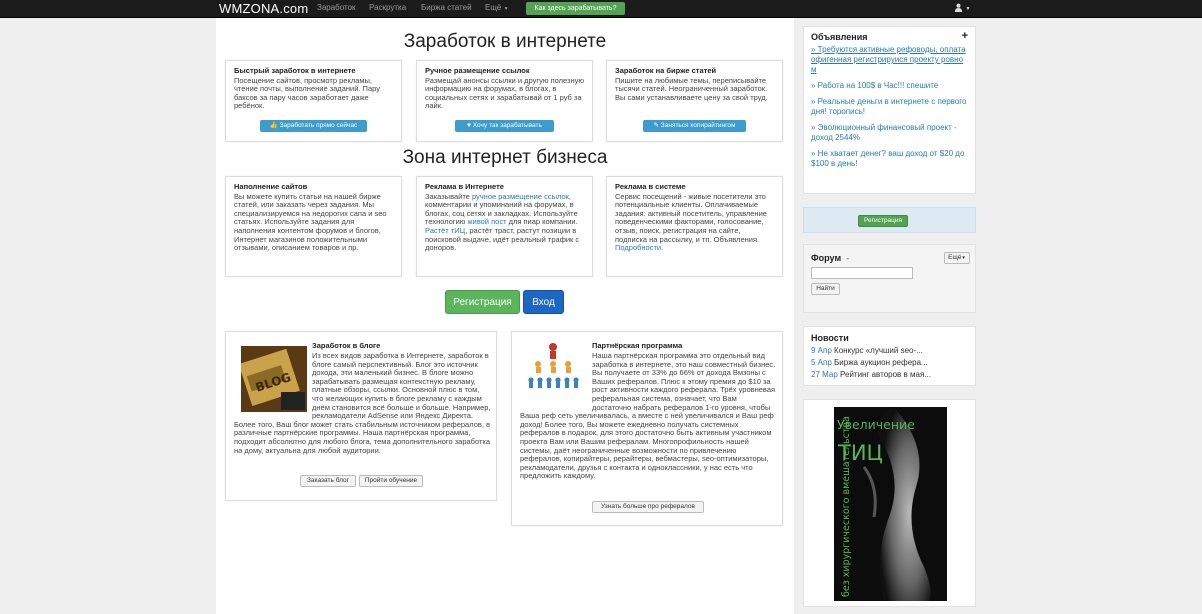  Describe the element at coordinates (648, 507) in the screenshot. I see `learn-more-referrals-button: Узнать больше про рефералов` at that location.